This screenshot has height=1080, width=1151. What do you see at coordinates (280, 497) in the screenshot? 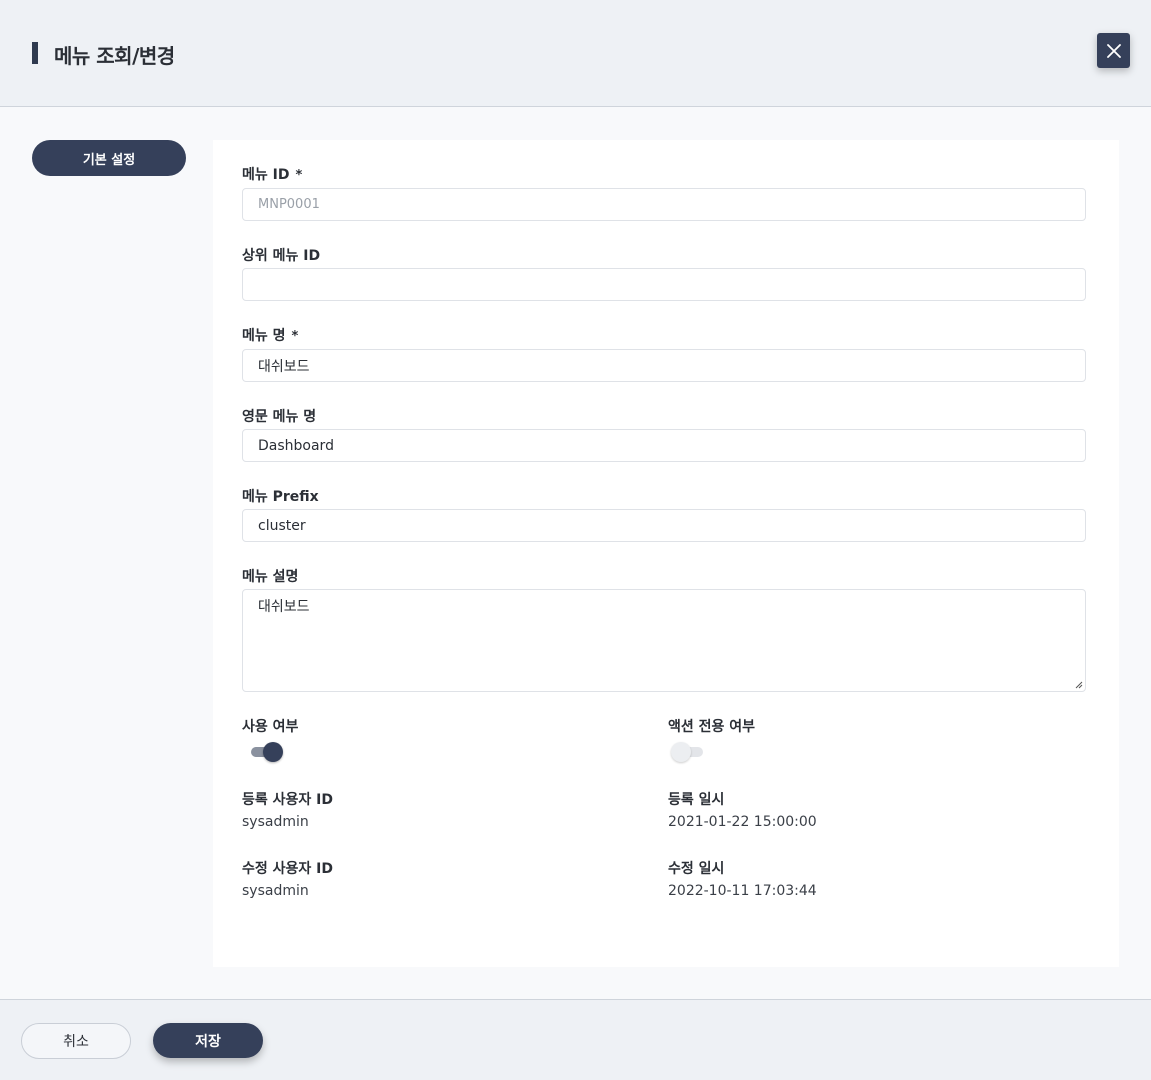
I see `menu-prefix-label: 메뉴 Prefix` at bounding box center [280, 497].